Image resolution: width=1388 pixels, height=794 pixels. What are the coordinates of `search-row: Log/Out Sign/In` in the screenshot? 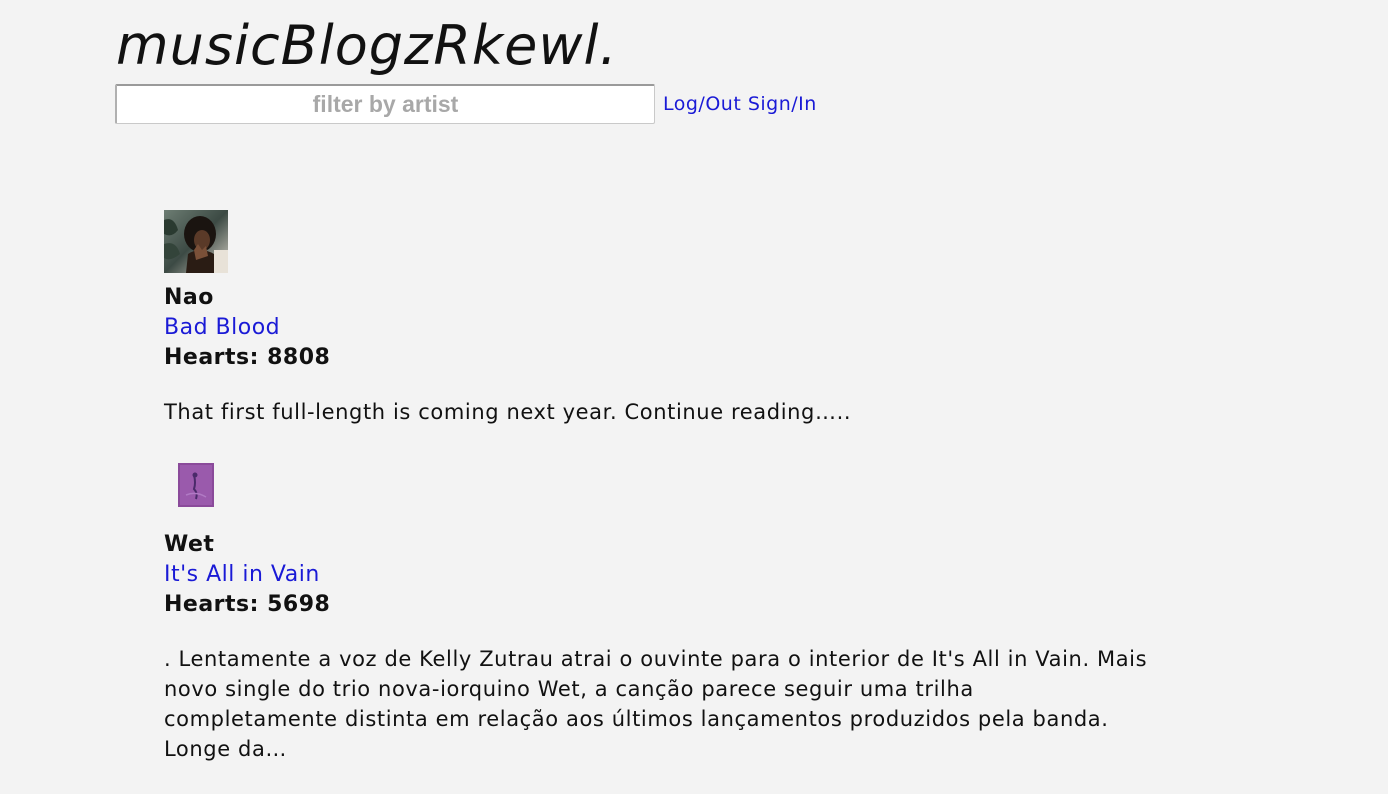 It's located at (466, 104).